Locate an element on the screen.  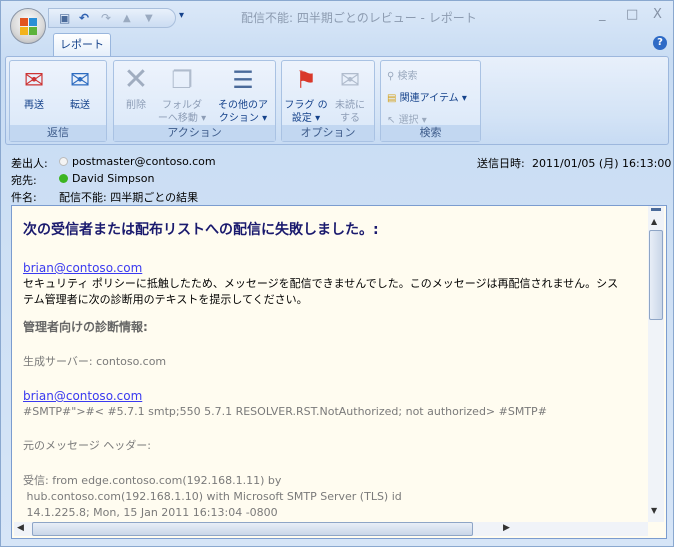
scroll-left-icon: ◀ is located at coordinates (20, 528).